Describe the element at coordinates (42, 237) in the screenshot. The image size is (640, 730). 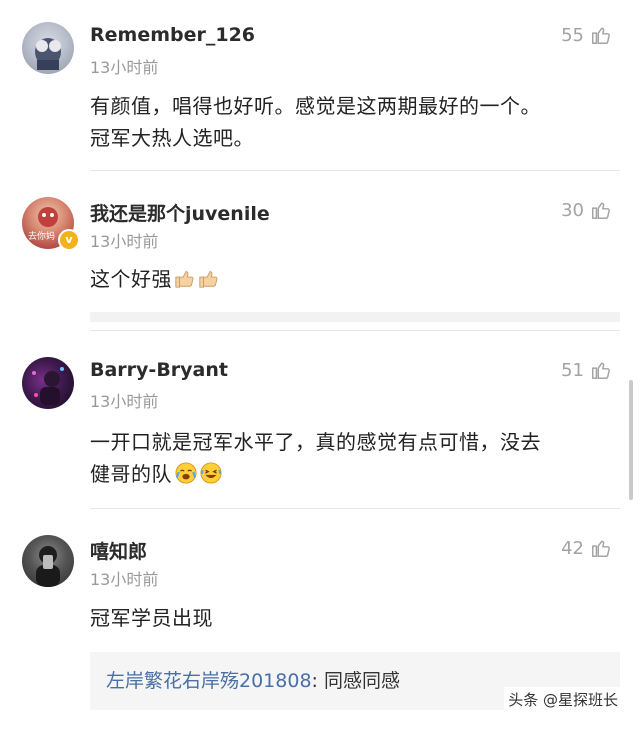
I see `avatar-caption: 去你妈` at that location.